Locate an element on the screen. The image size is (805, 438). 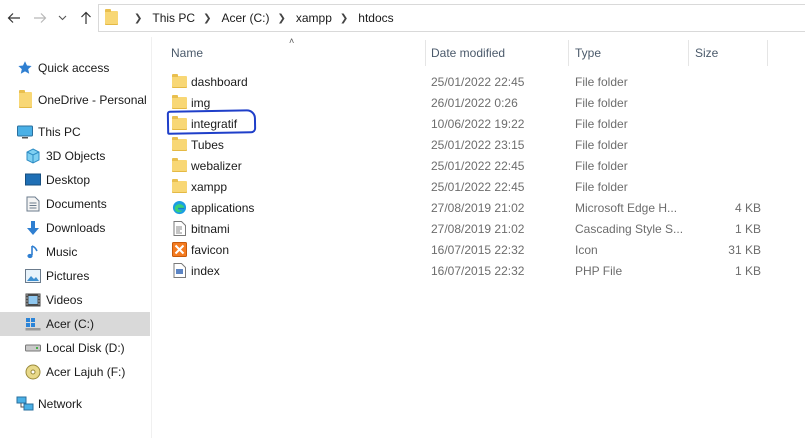
css-file-icon is located at coordinates (179, 228).